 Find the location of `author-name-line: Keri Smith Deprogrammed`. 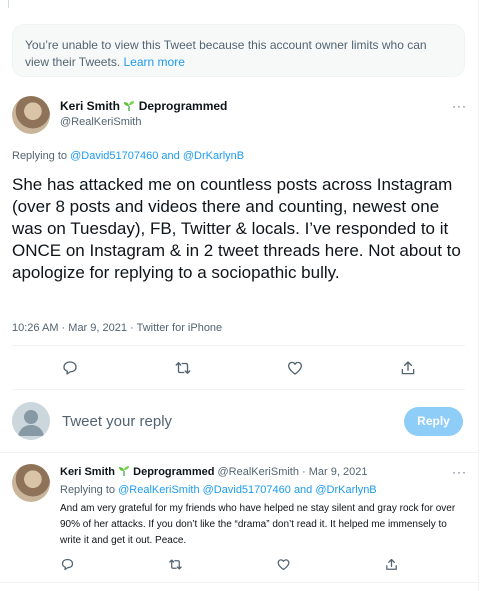

author-name-line: Keri Smith Deprogrammed is located at coordinates (143, 106).